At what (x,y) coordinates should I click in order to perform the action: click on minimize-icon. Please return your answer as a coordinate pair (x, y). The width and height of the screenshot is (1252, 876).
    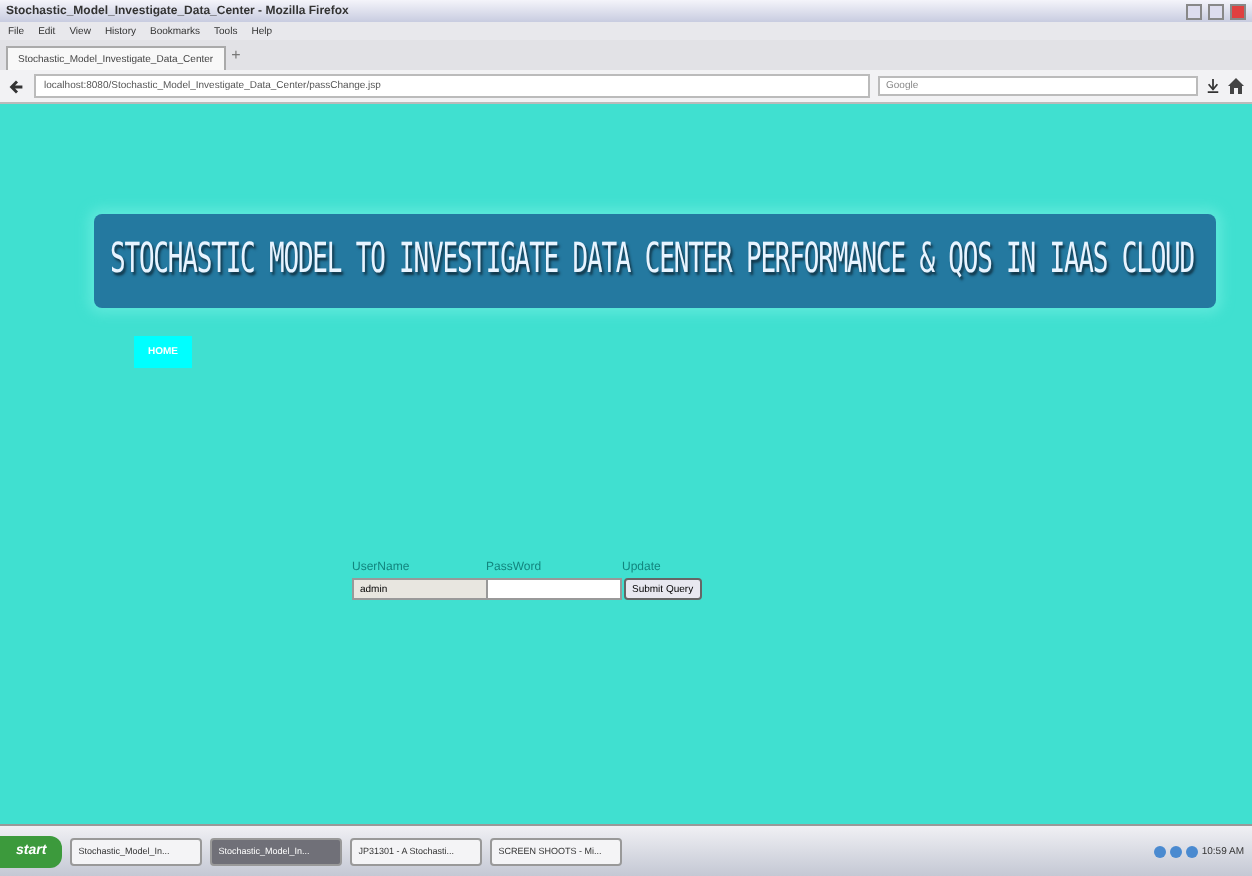
    Looking at the image, I should click on (1194, 11).